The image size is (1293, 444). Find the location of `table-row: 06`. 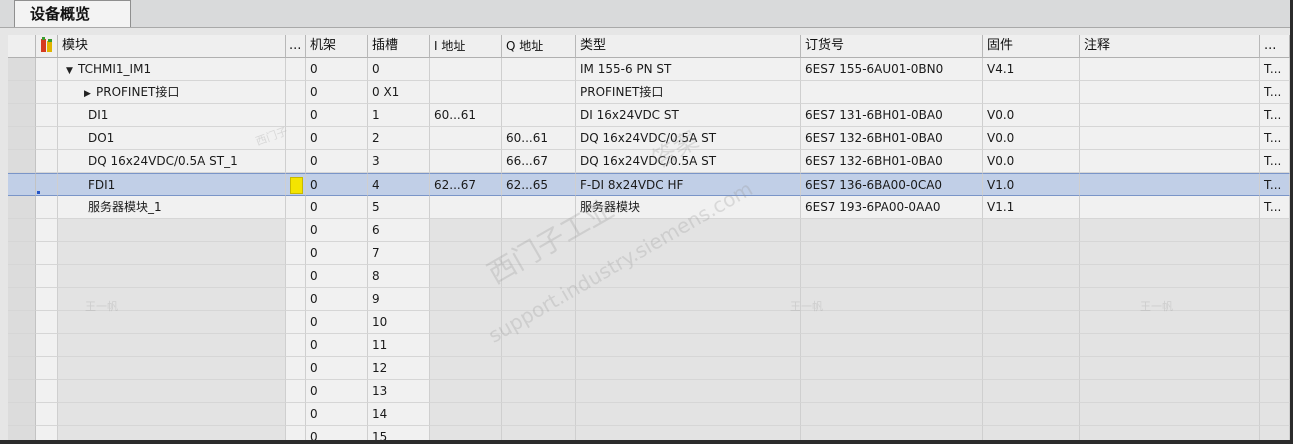

table-row: 06 is located at coordinates (649, 230).